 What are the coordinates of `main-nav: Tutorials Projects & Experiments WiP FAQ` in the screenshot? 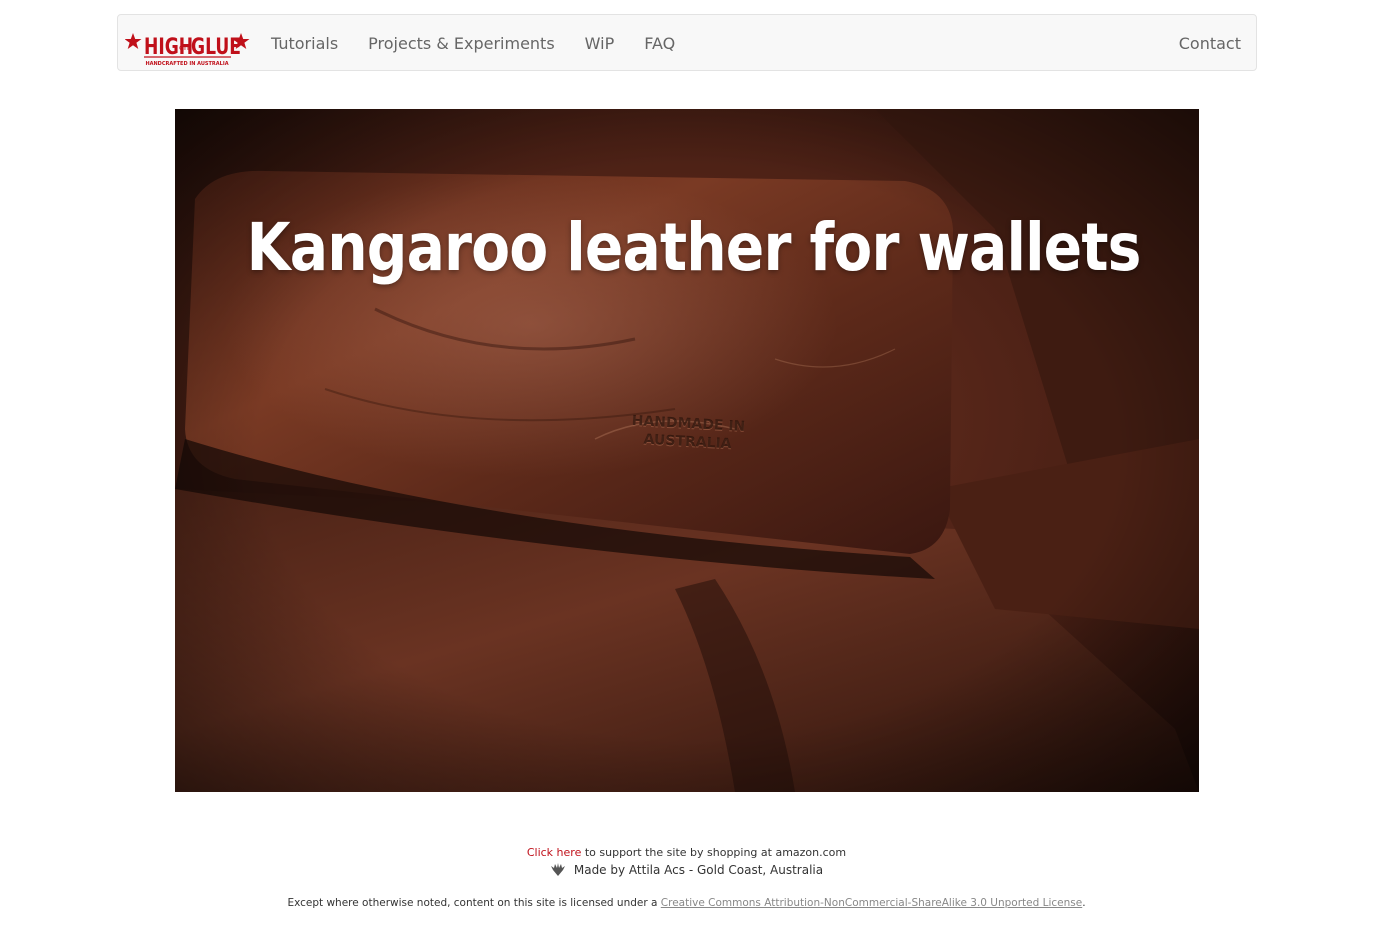 It's located at (473, 43).